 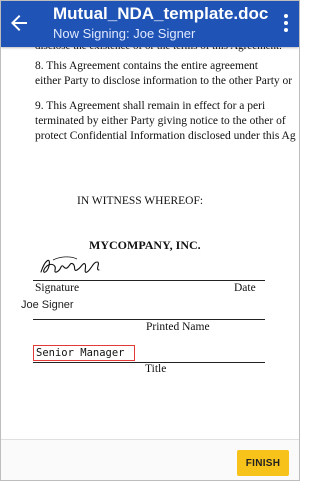 What do you see at coordinates (84, 353) in the screenshot?
I see `title-input: Senior Manager` at bounding box center [84, 353].